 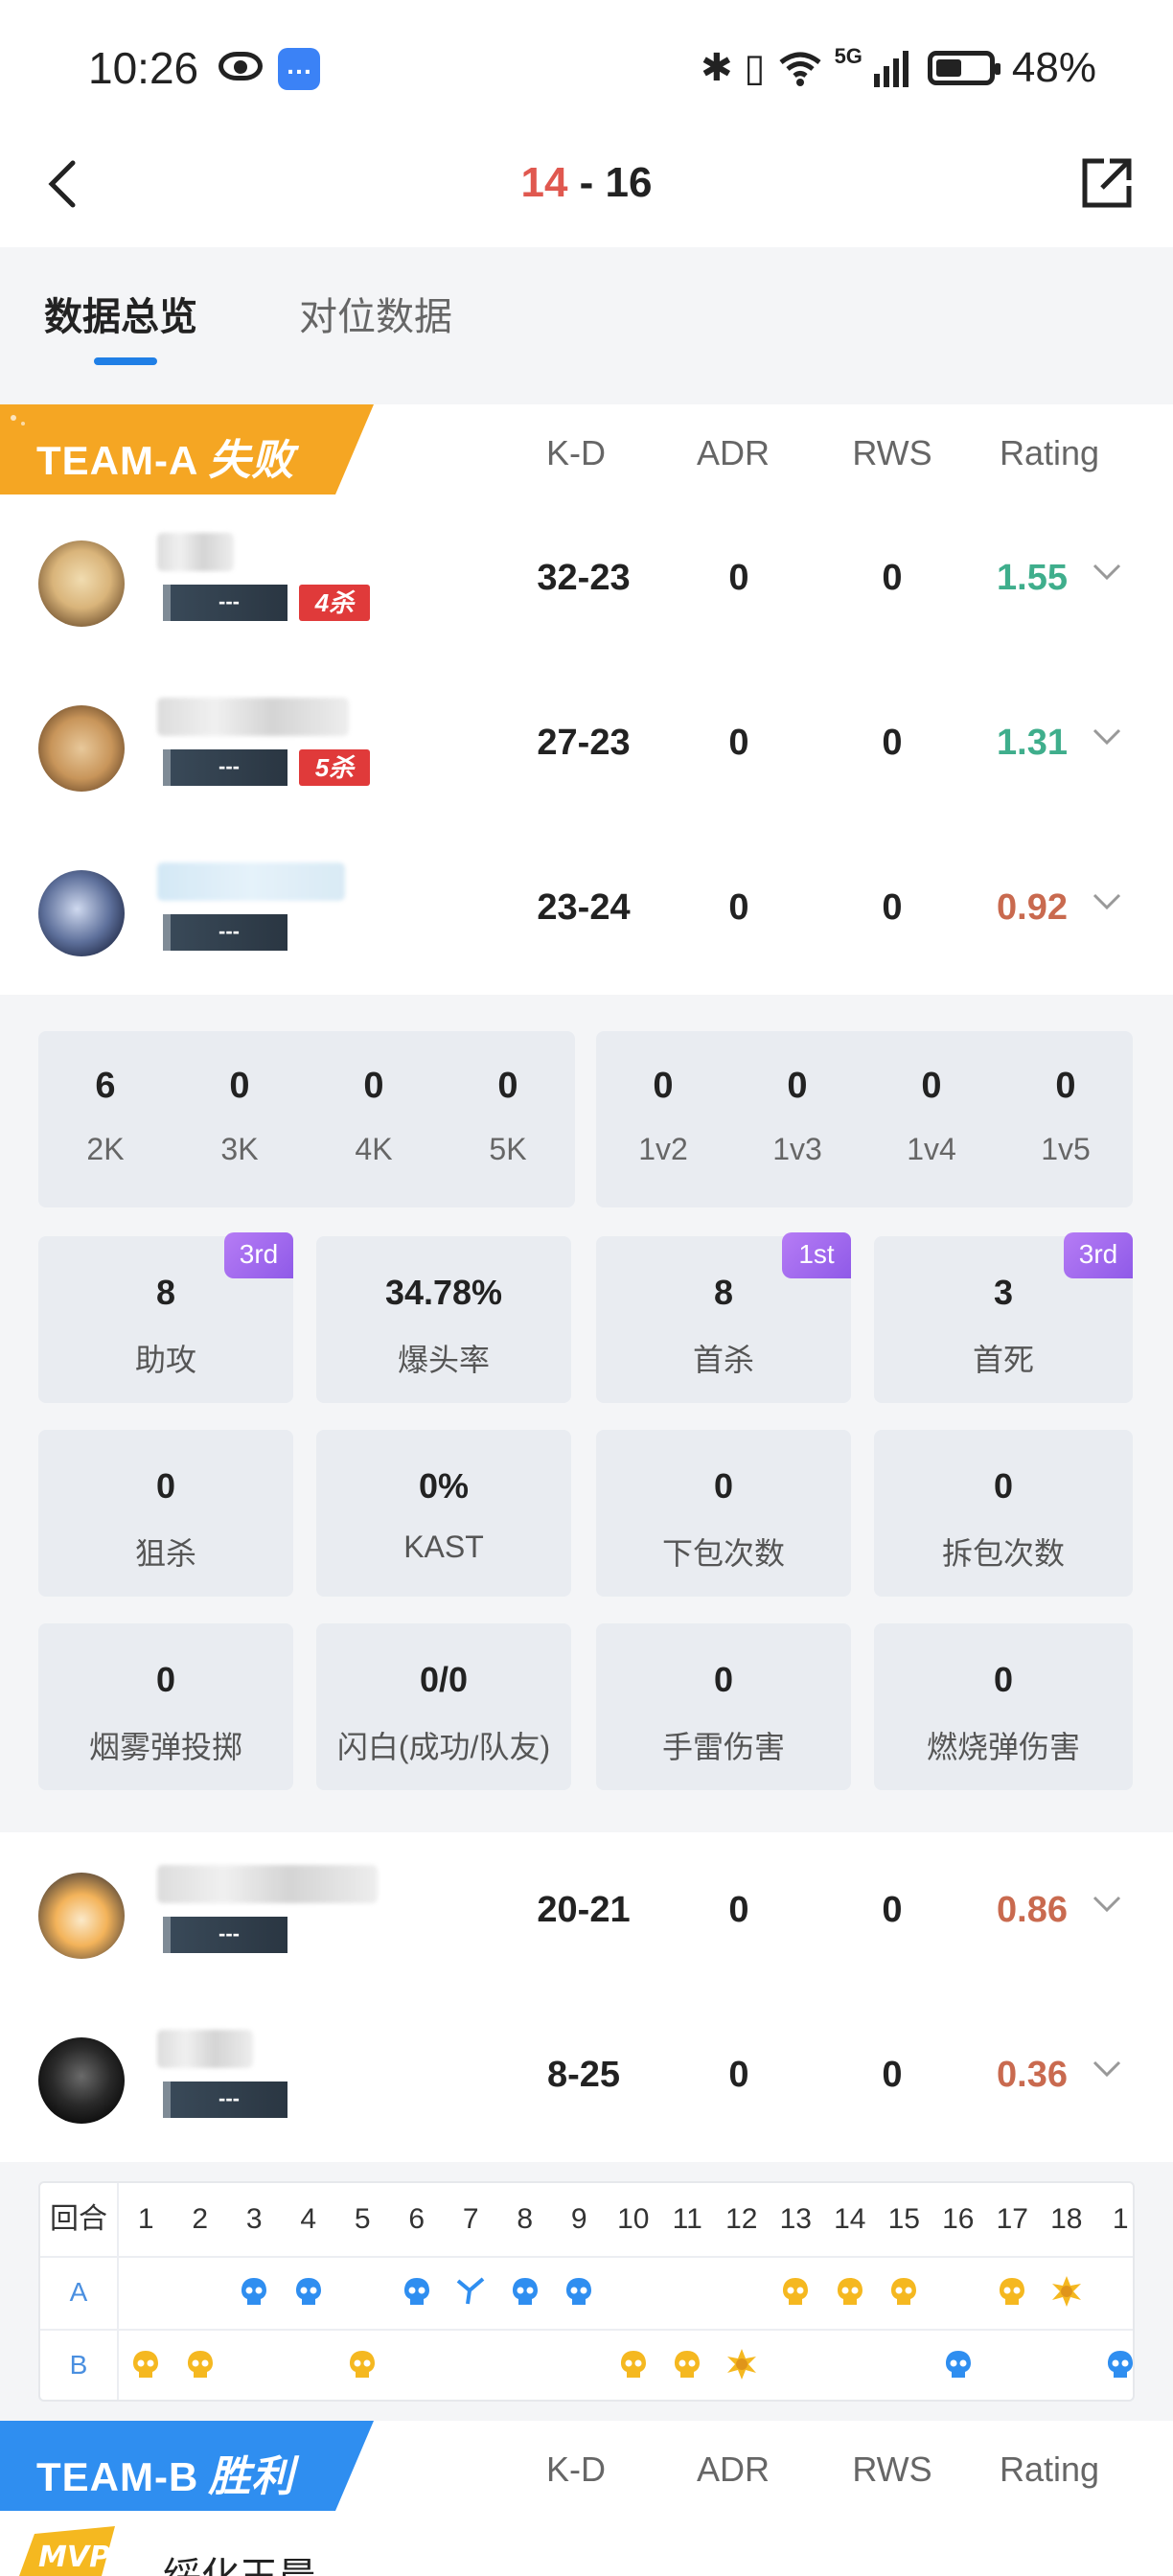 What do you see at coordinates (723, 1706) in the screenshot?
I see `stat-card-grenade-damage: 0 手雷伤害` at bounding box center [723, 1706].